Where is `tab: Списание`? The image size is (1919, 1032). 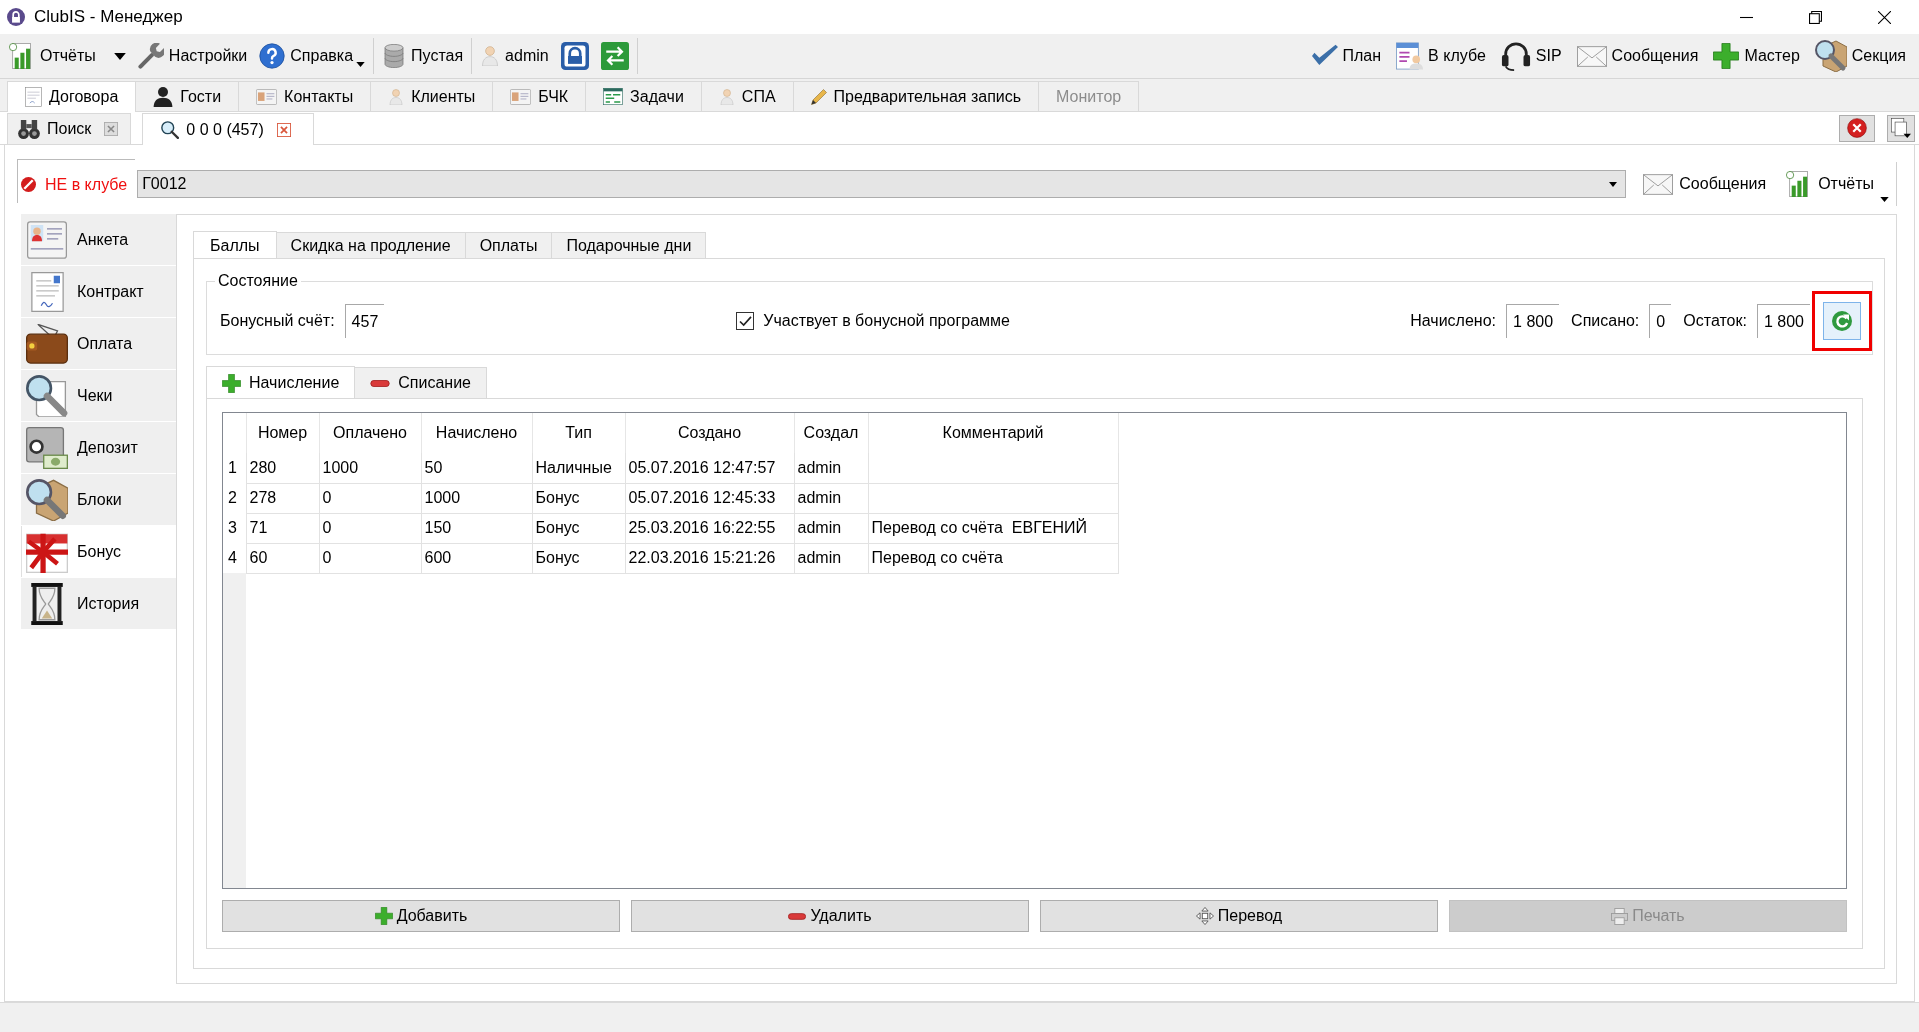
tab: Списание is located at coordinates (420, 382).